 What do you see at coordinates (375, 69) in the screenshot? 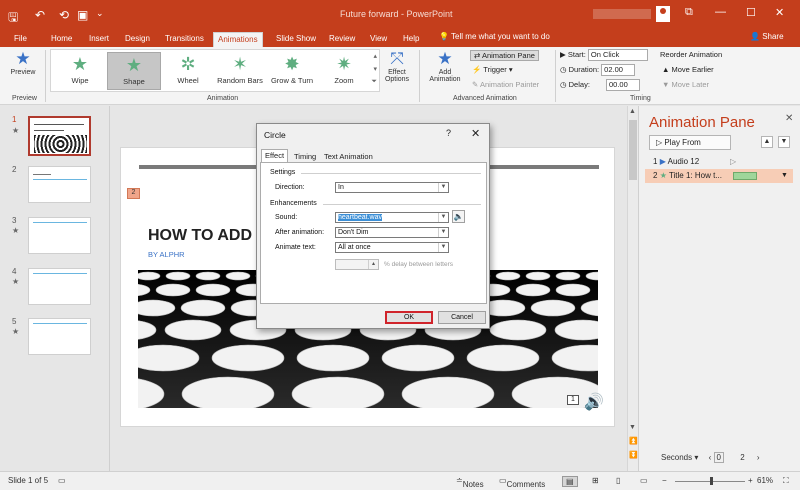
I see `gallery-scroll-down-icon: ▾` at bounding box center [375, 69].